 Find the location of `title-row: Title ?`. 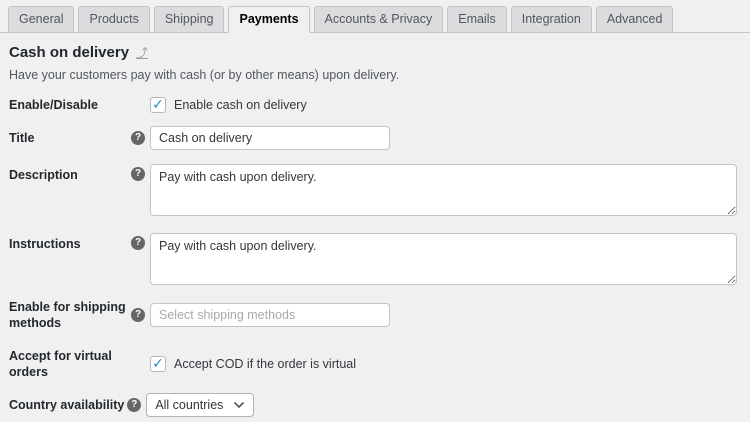

title-row: Title ? is located at coordinates (373, 138).